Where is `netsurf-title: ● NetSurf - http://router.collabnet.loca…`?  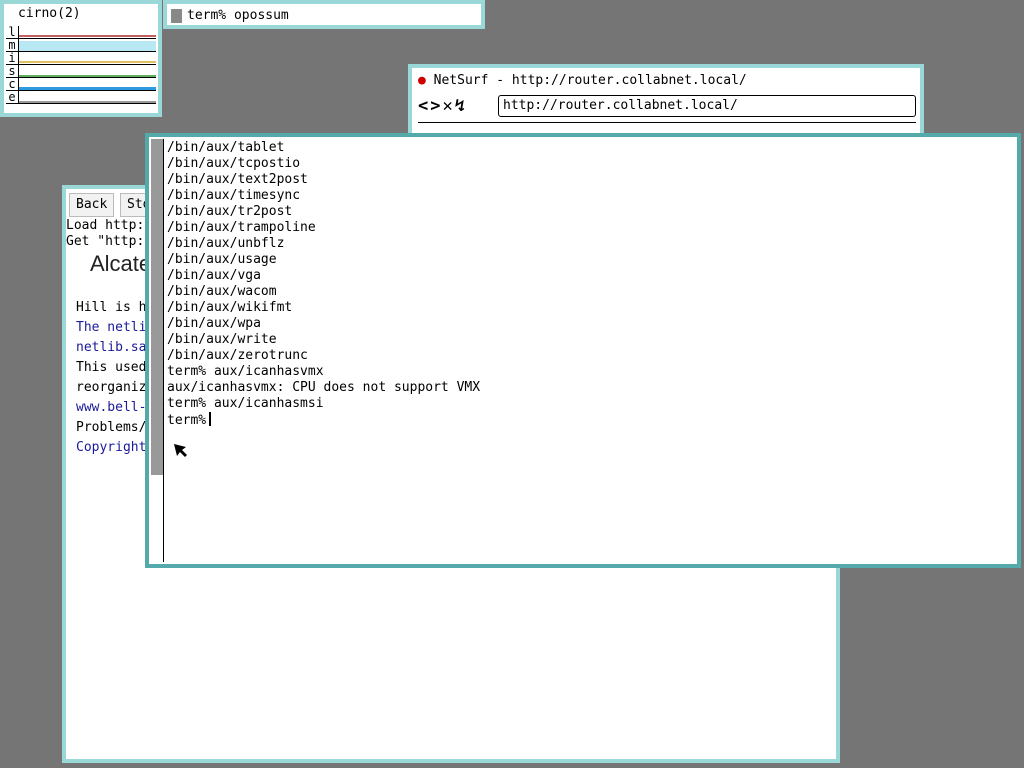
netsurf-title: ● NetSurf - http://router.collabnet.loca… is located at coordinates (582, 81).